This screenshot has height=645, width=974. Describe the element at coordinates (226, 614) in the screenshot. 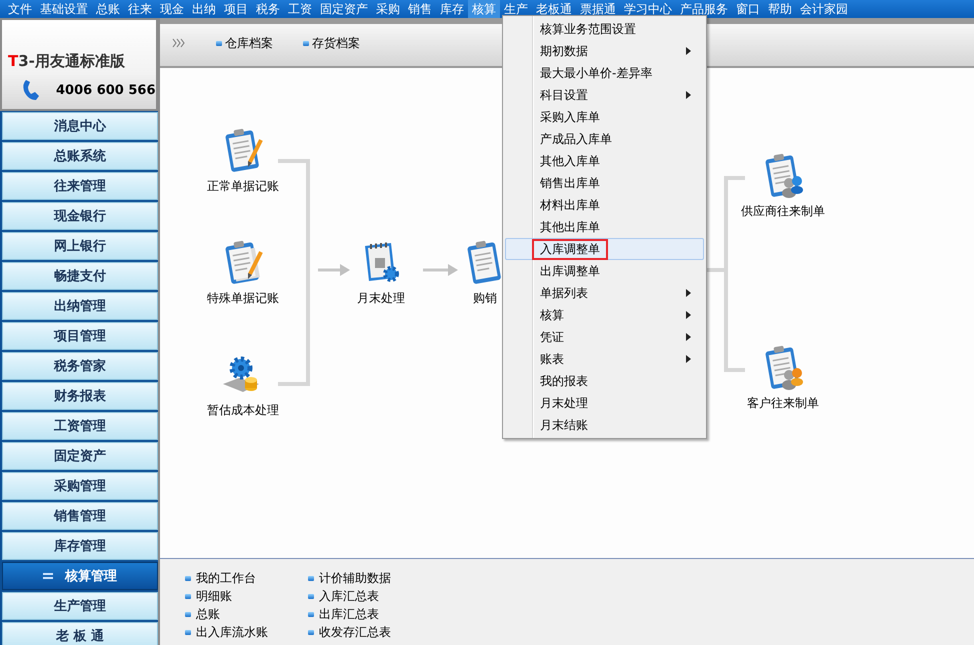

I see `quick-link: 总账` at that location.